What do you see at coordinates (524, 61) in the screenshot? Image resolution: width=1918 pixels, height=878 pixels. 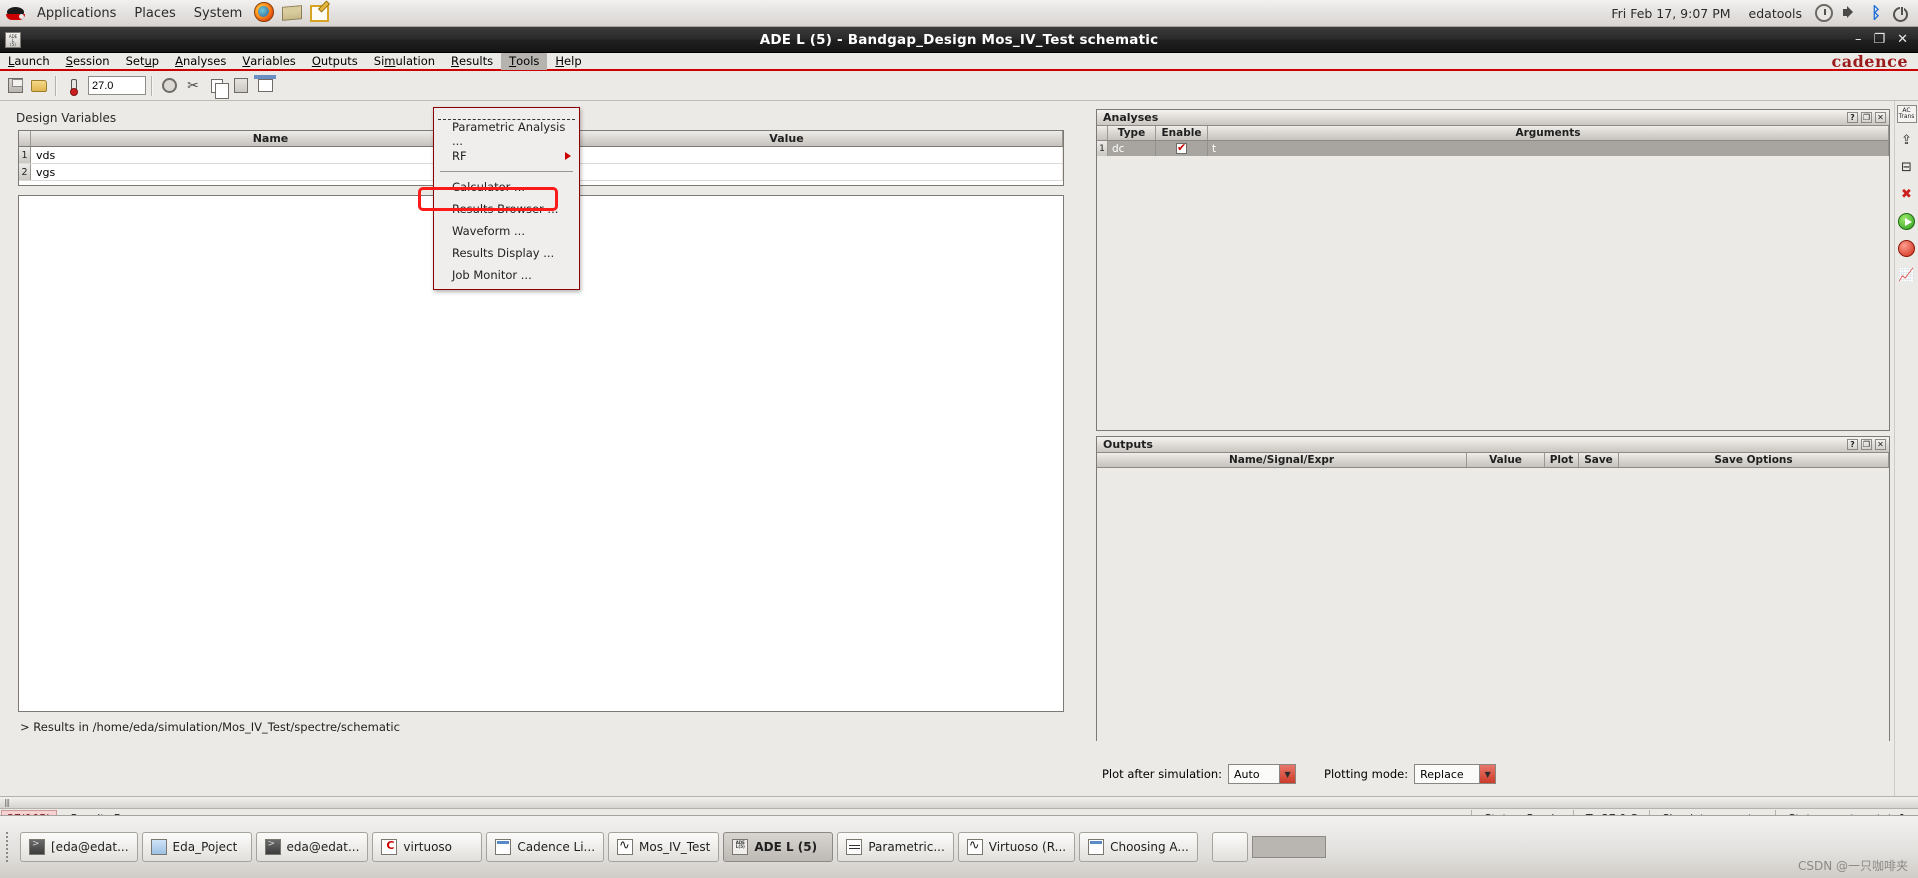 I see `menu-tools: Tools` at bounding box center [524, 61].